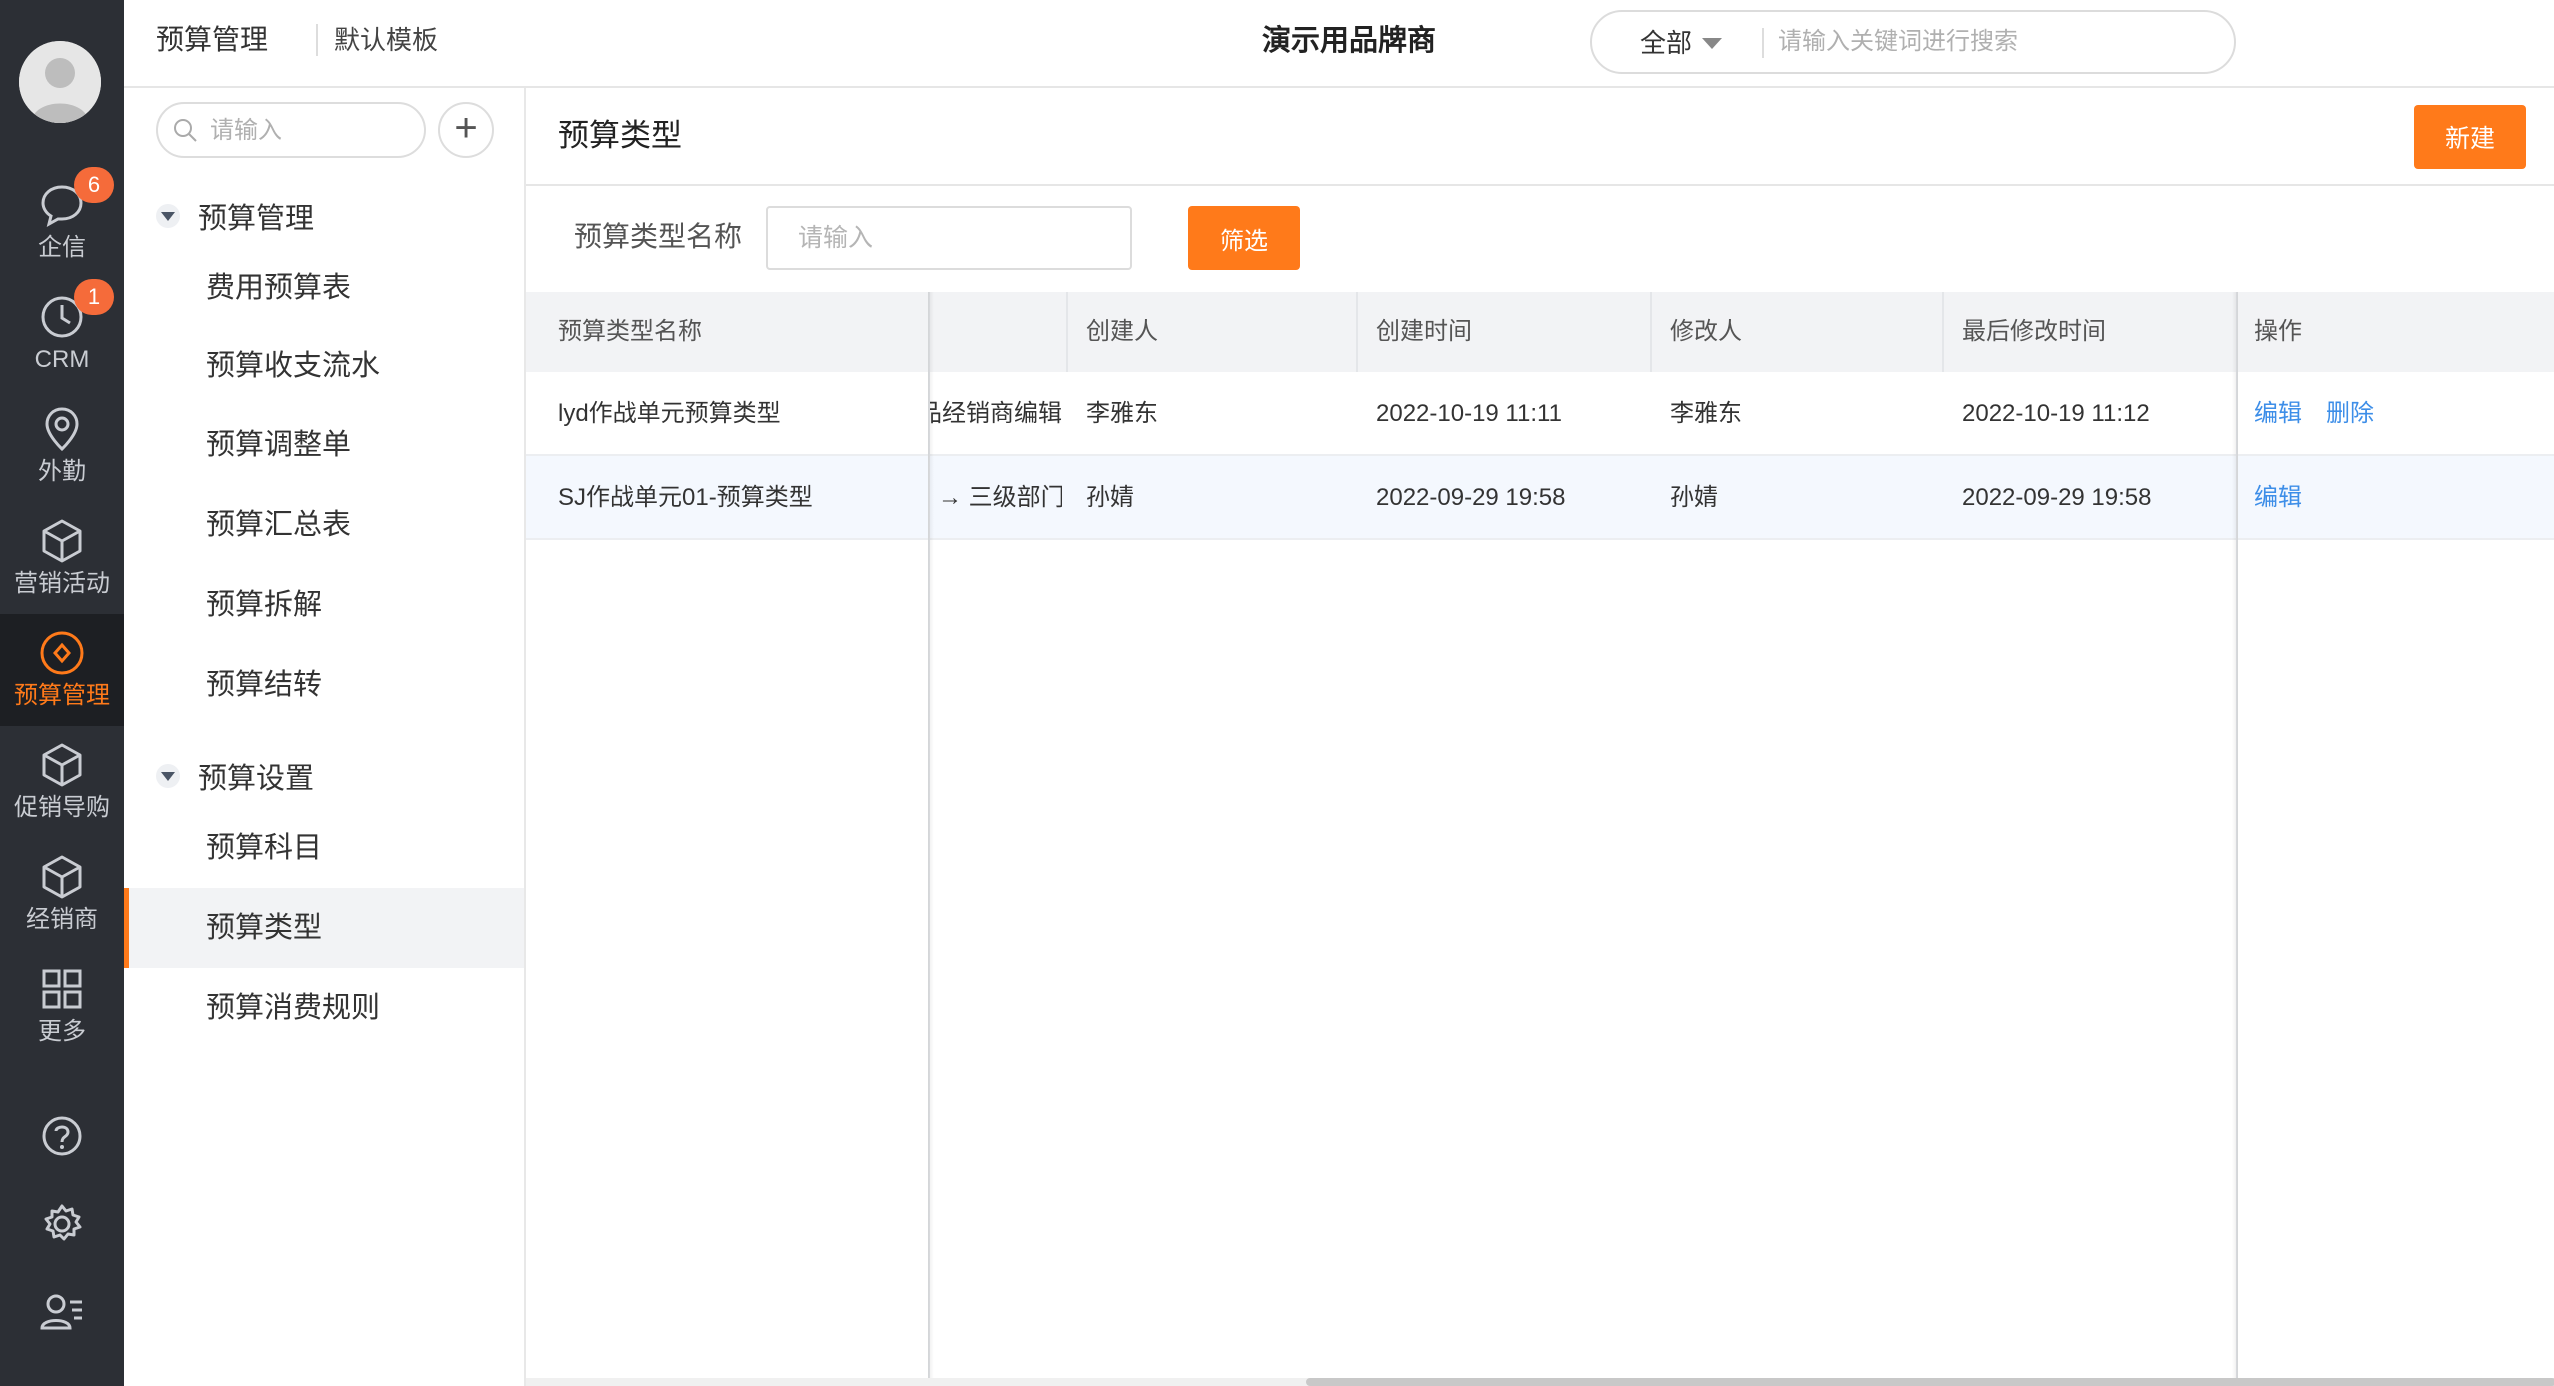 The width and height of the screenshot is (2554, 1386). I want to click on top-header: 预算管理 默认模板 演示用品牌商 全部, so click(1339, 44).